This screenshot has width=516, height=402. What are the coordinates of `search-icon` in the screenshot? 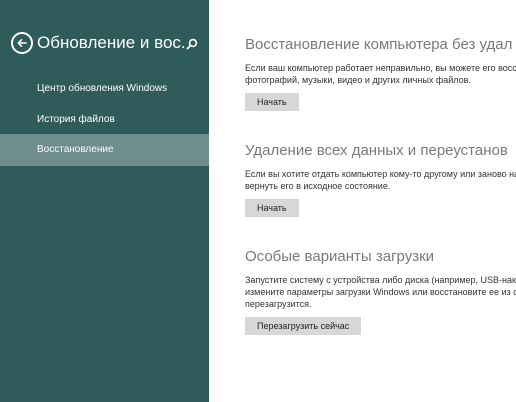 It's located at (192, 44).